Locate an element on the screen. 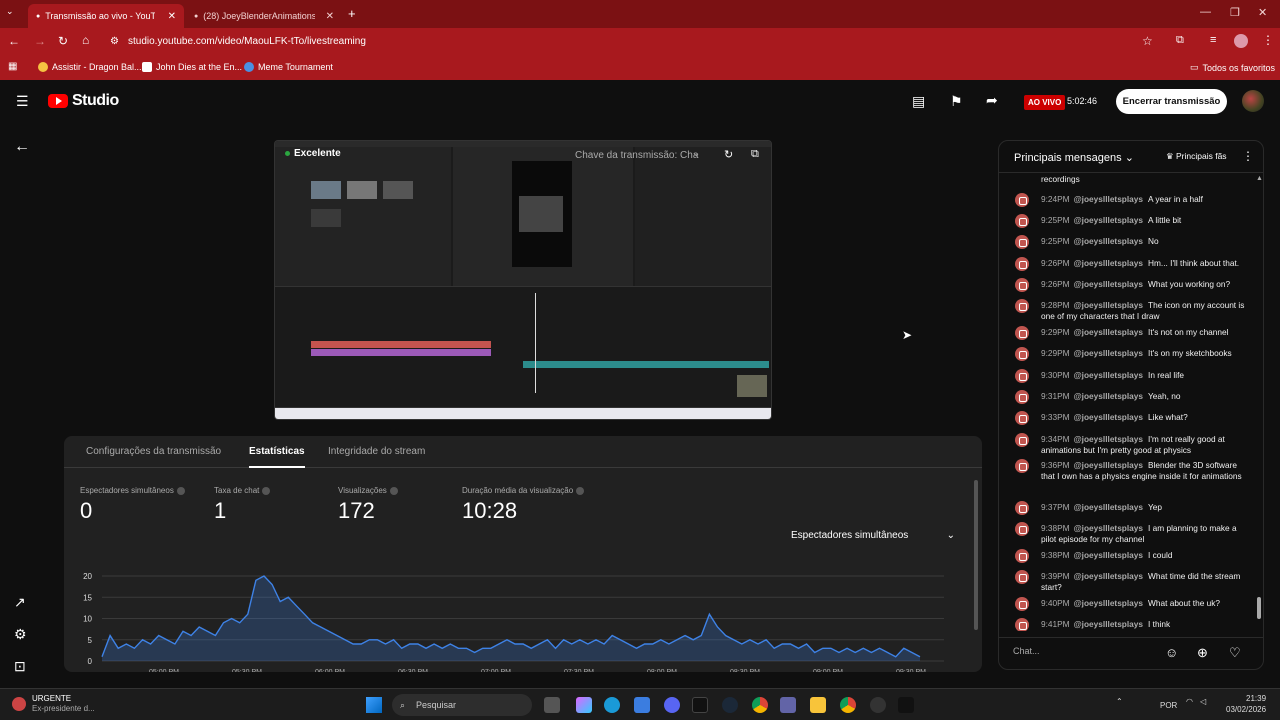 This screenshot has width=1280, height=720. app-icon is located at coordinates (878, 705).